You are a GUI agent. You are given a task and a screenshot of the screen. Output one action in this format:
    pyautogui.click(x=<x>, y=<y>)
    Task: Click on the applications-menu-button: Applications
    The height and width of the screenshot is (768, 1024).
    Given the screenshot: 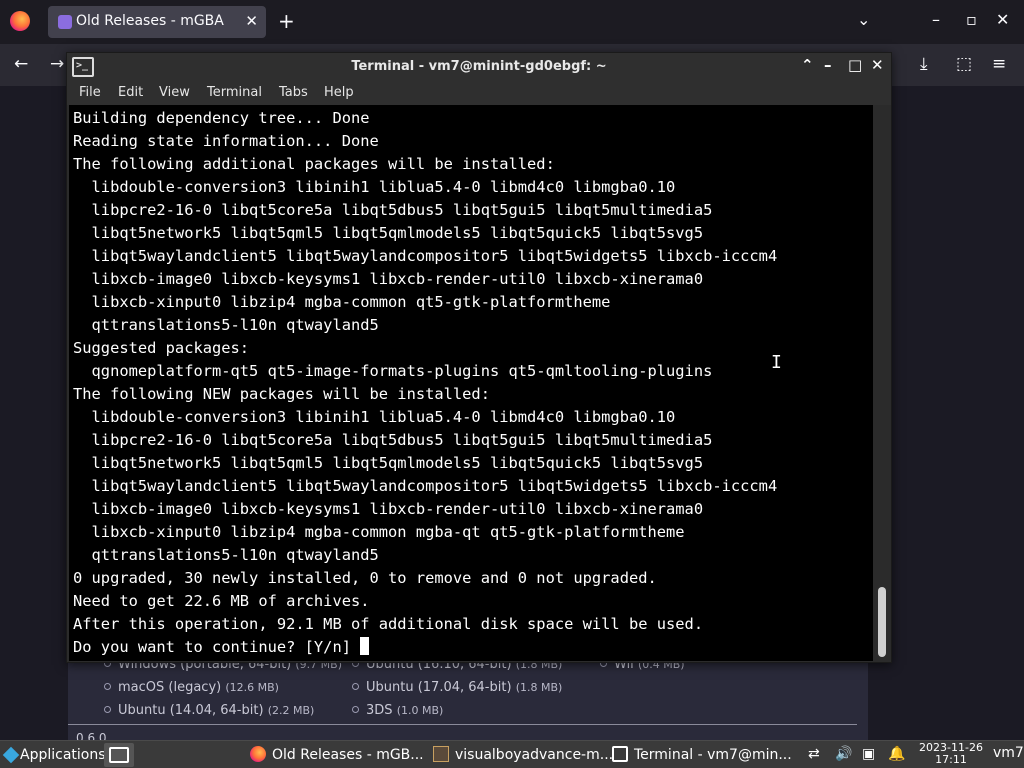 What is the action you would take?
    pyautogui.click(x=53, y=755)
    